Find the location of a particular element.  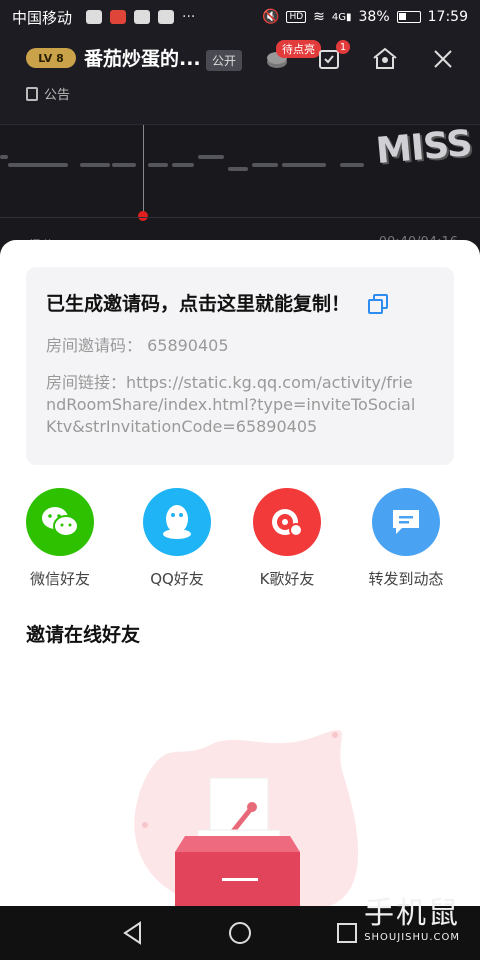

share-label: 微信好友 is located at coordinates (59, 579).